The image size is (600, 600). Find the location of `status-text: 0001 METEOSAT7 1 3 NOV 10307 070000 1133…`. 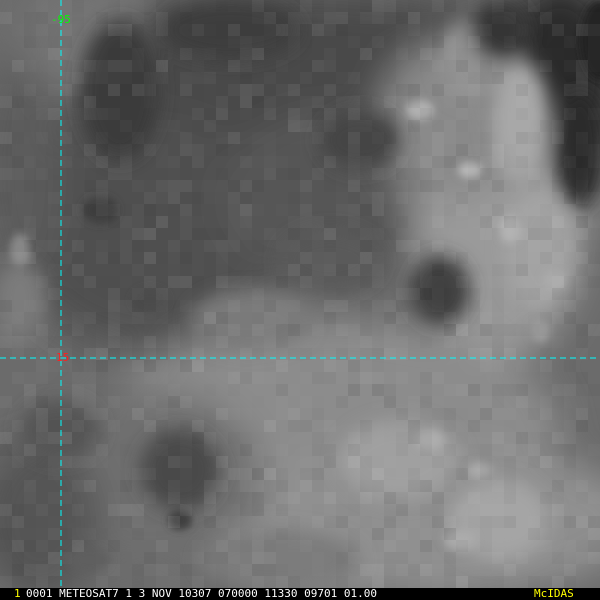

status-text: 0001 METEOSAT7 1 3 NOV 10307 070000 1133… is located at coordinates (201, 594).